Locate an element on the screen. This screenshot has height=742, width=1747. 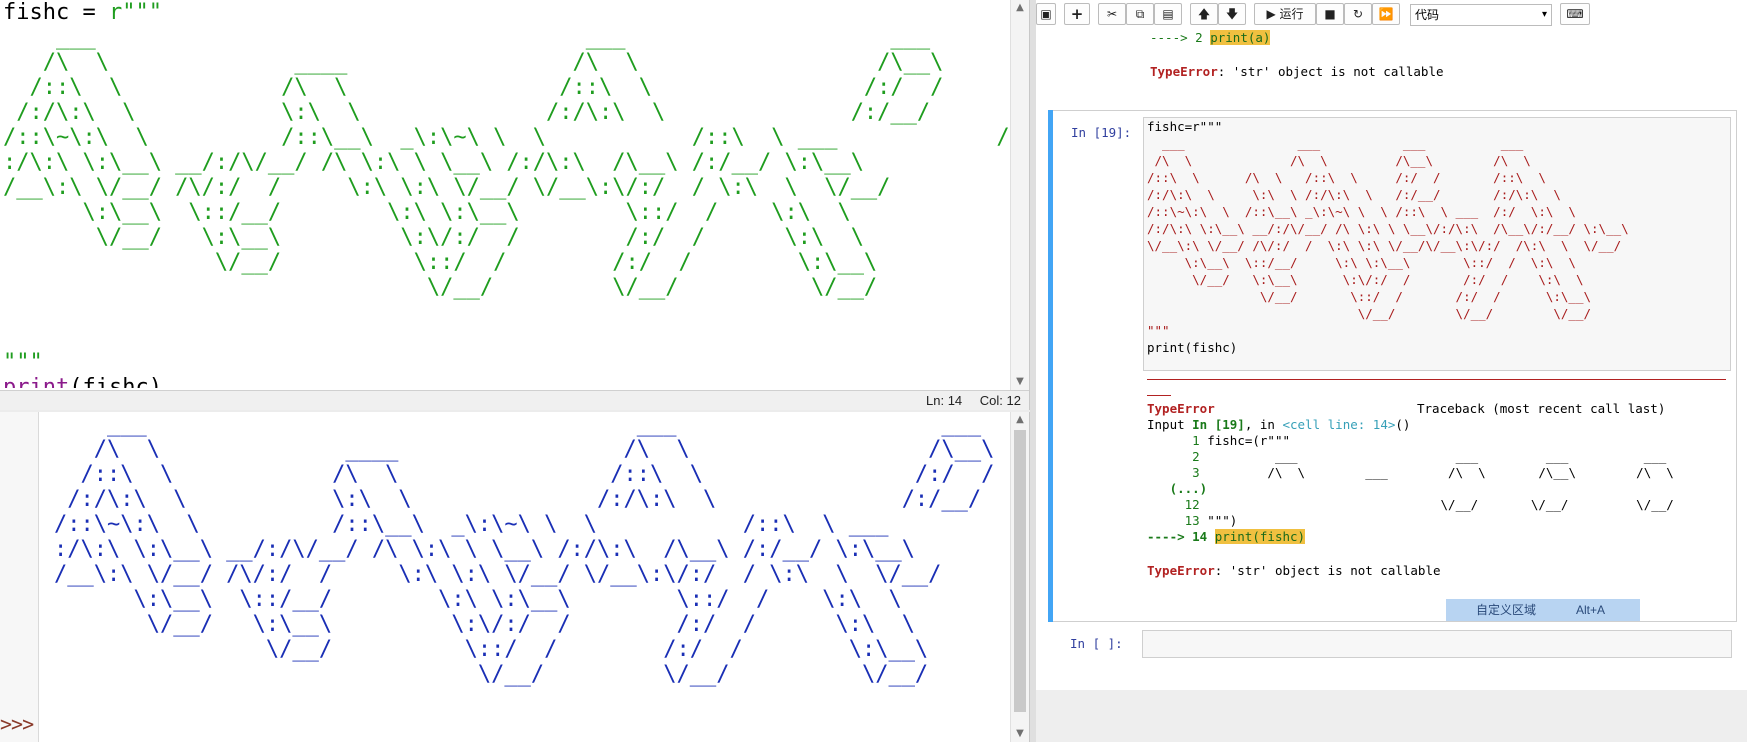
move-up-icon: 🡅 is located at coordinates (1204, 14).